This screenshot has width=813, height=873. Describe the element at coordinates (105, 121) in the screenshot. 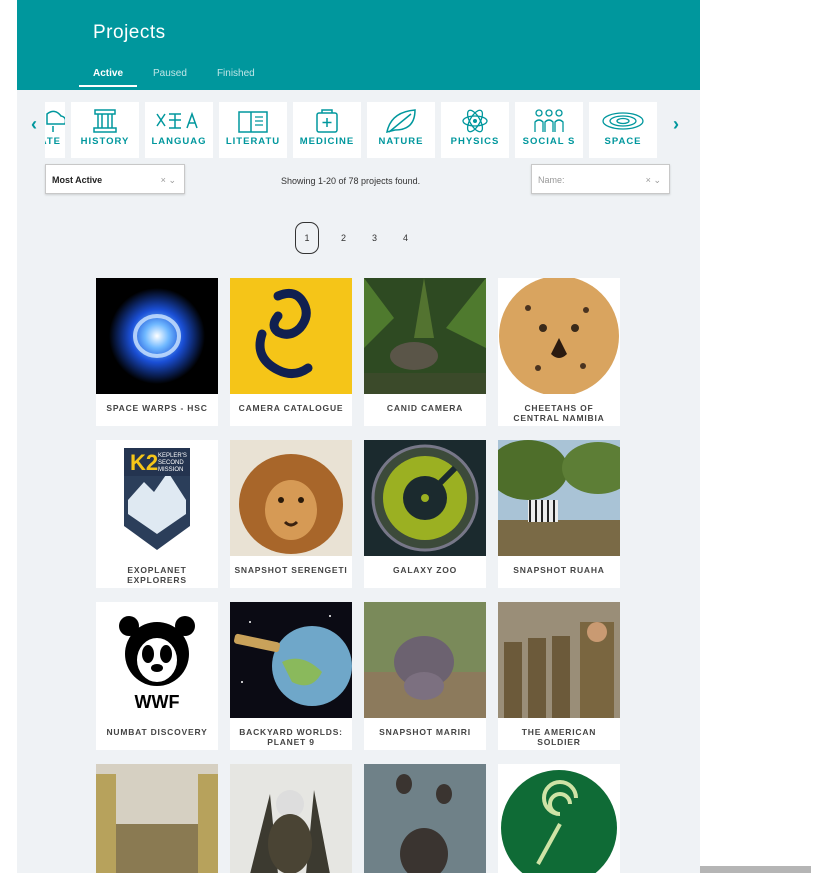

I see `history-icon` at that location.